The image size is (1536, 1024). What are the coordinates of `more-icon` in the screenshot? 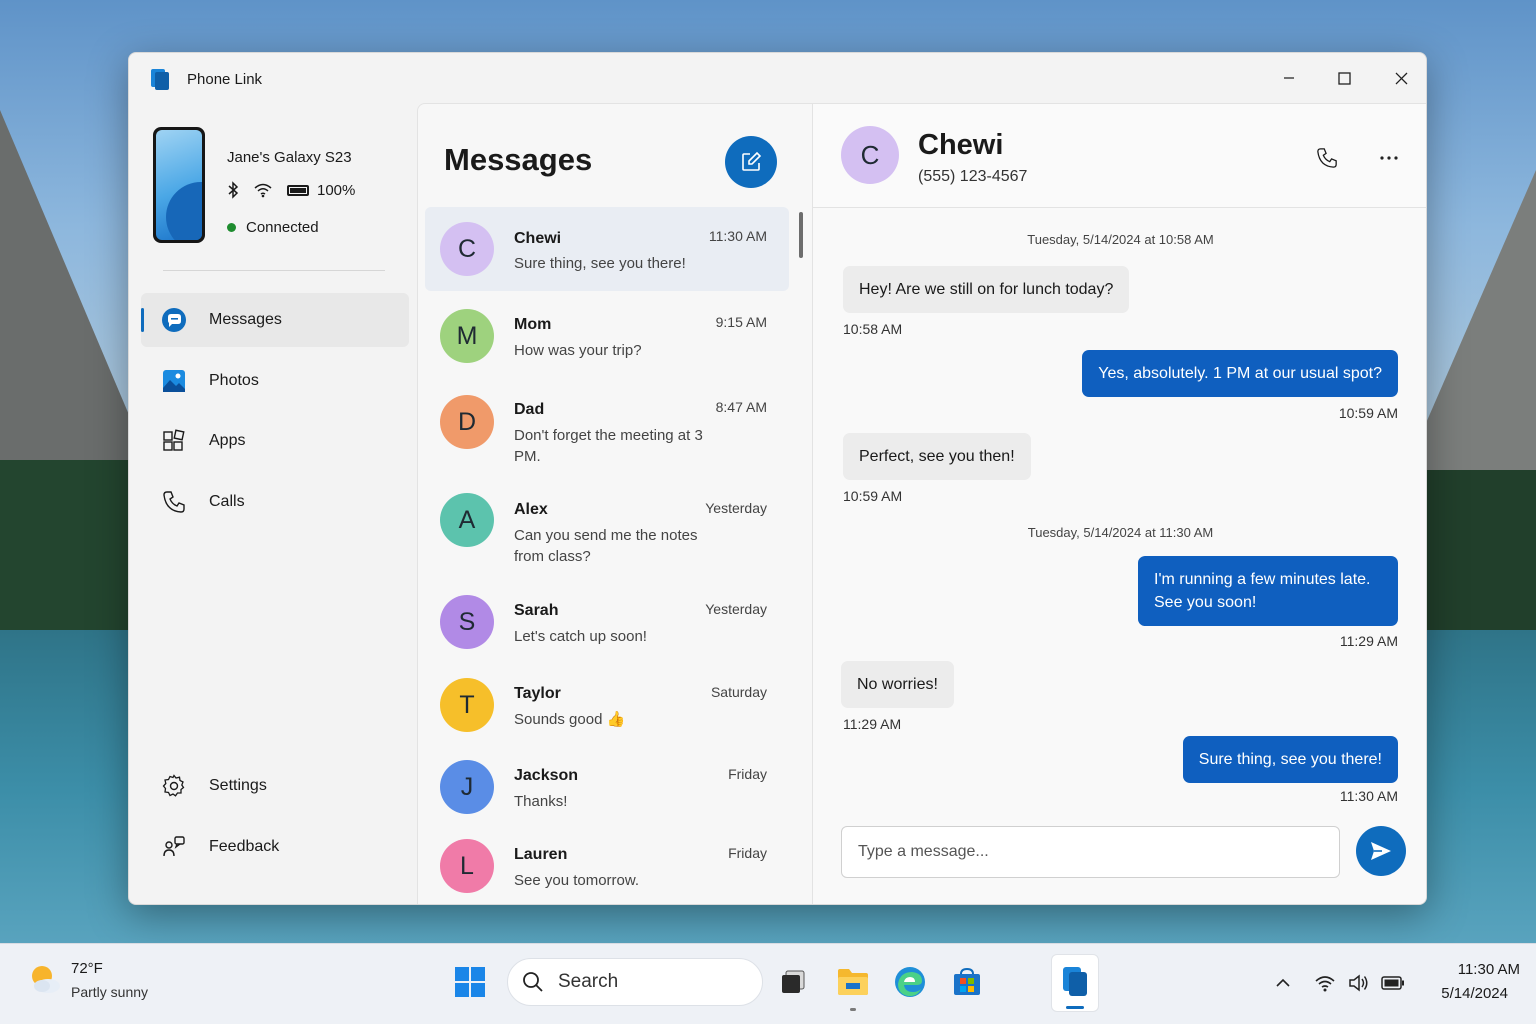 It's located at (1389, 158).